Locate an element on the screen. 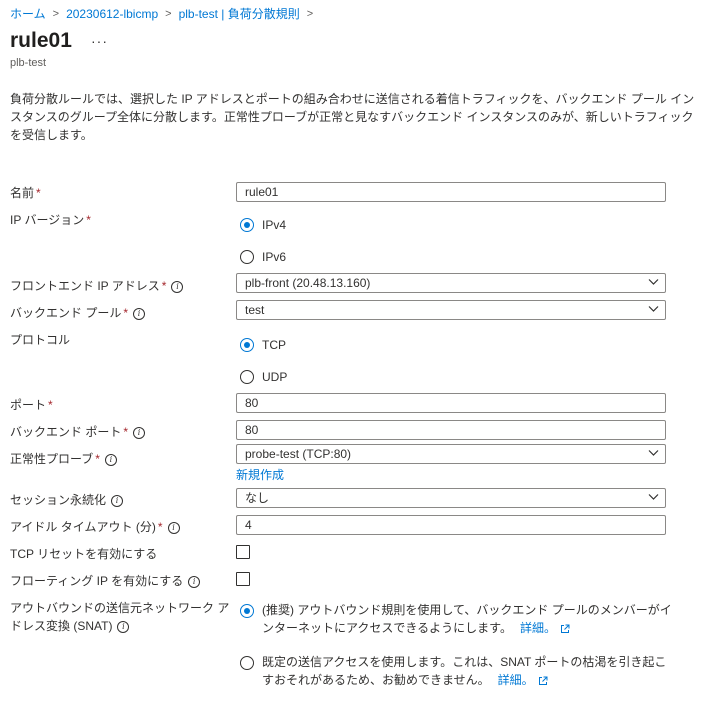 The height and width of the screenshot is (712, 719). backend-port-label-text: バックエンド ポート is located at coordinates (66, 432).